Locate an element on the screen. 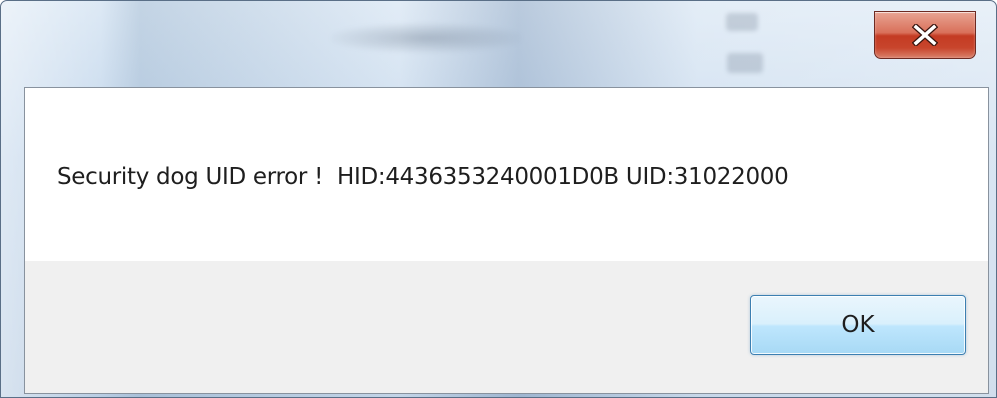 This screenshot has height=398, width=997. close-icon is located at coordinates (925, 35).